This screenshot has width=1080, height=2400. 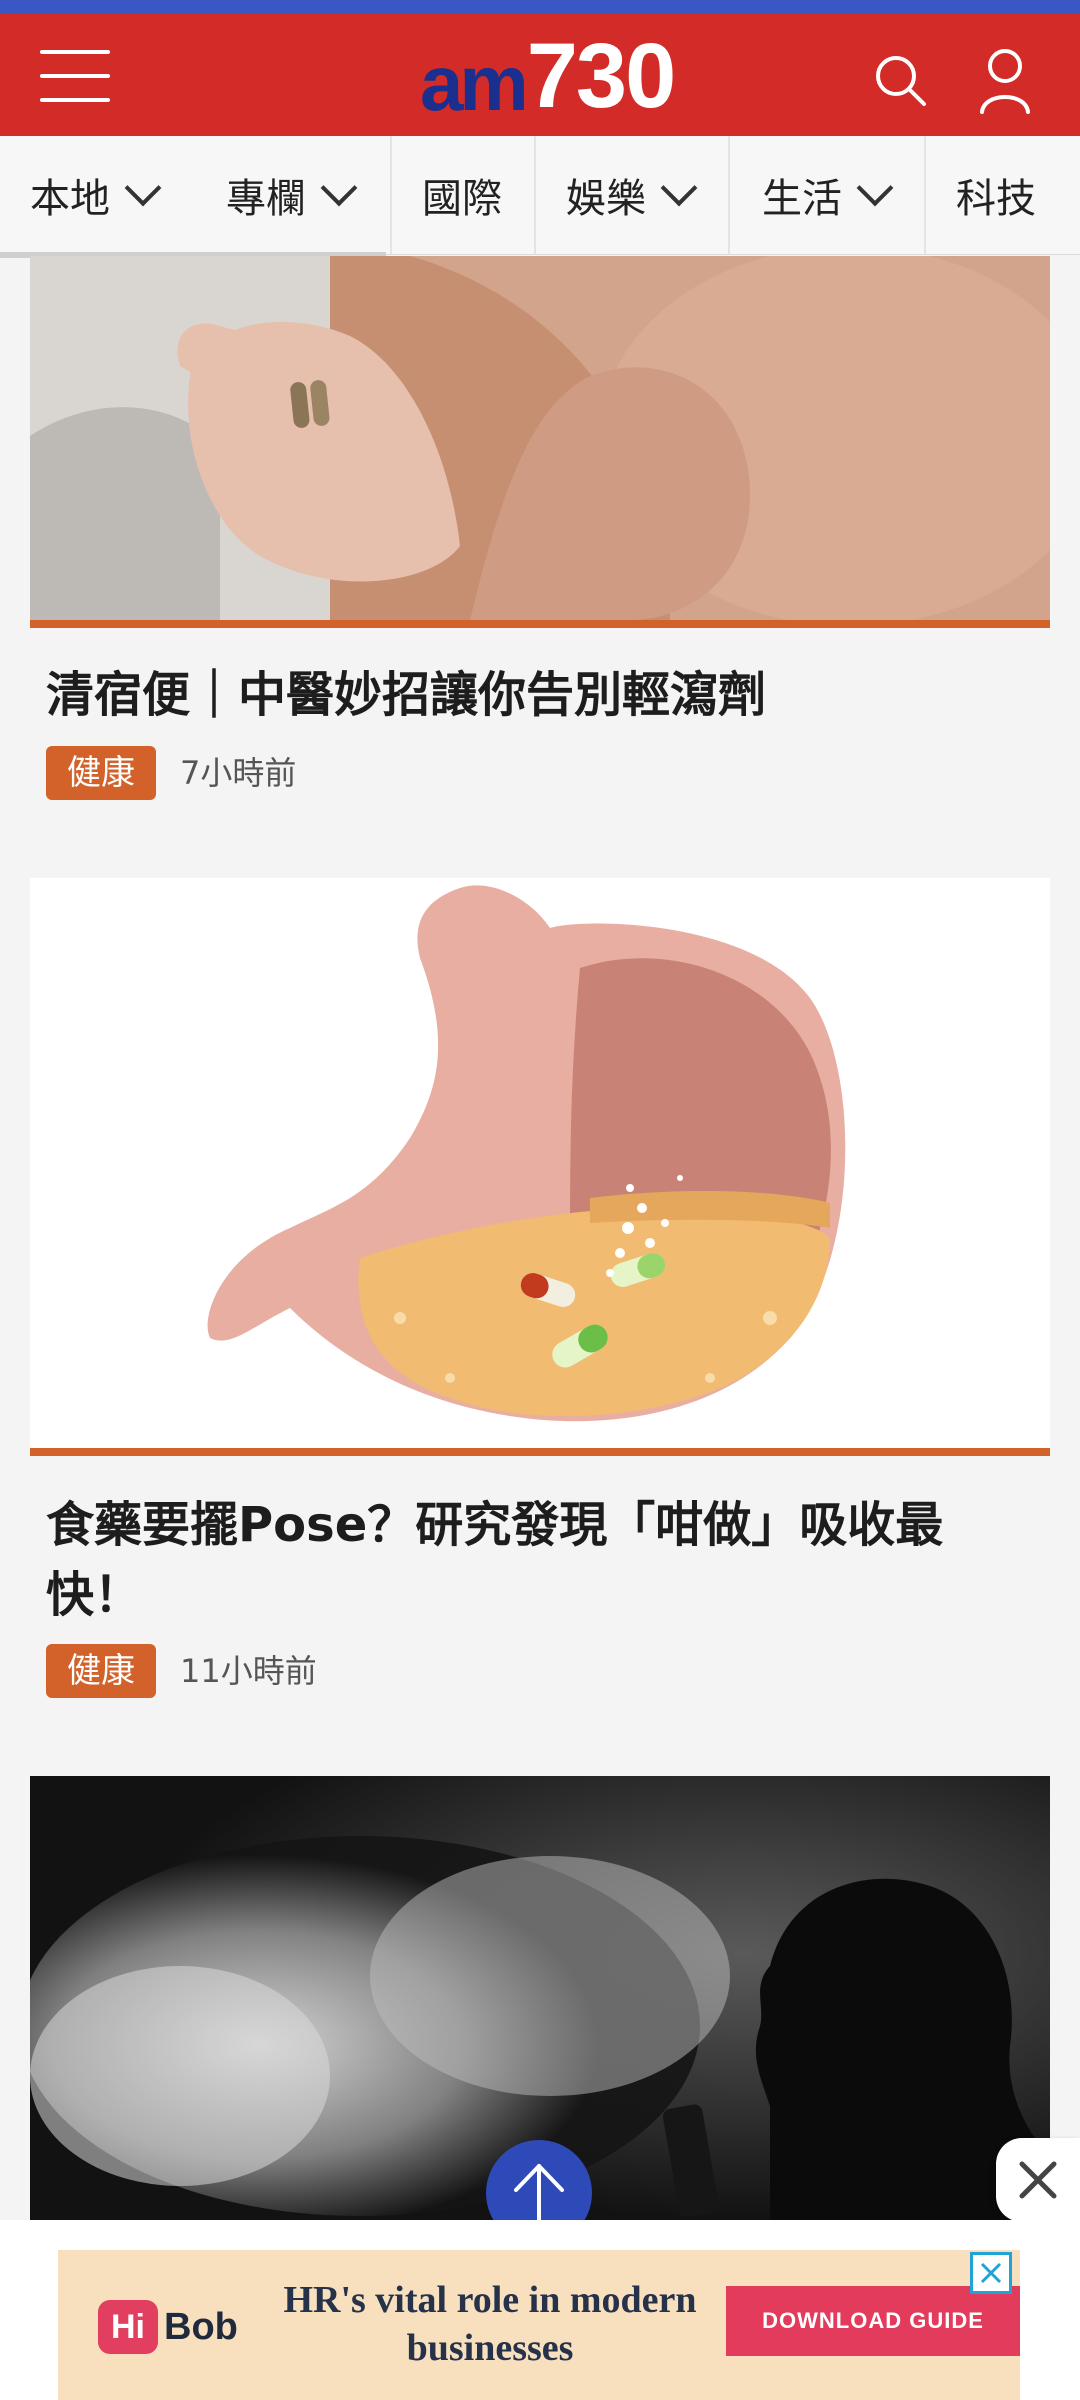 What do you see at coordinates (900, 80) in the screenshot?
I see `search-icon` at bounding box center [900, 80].